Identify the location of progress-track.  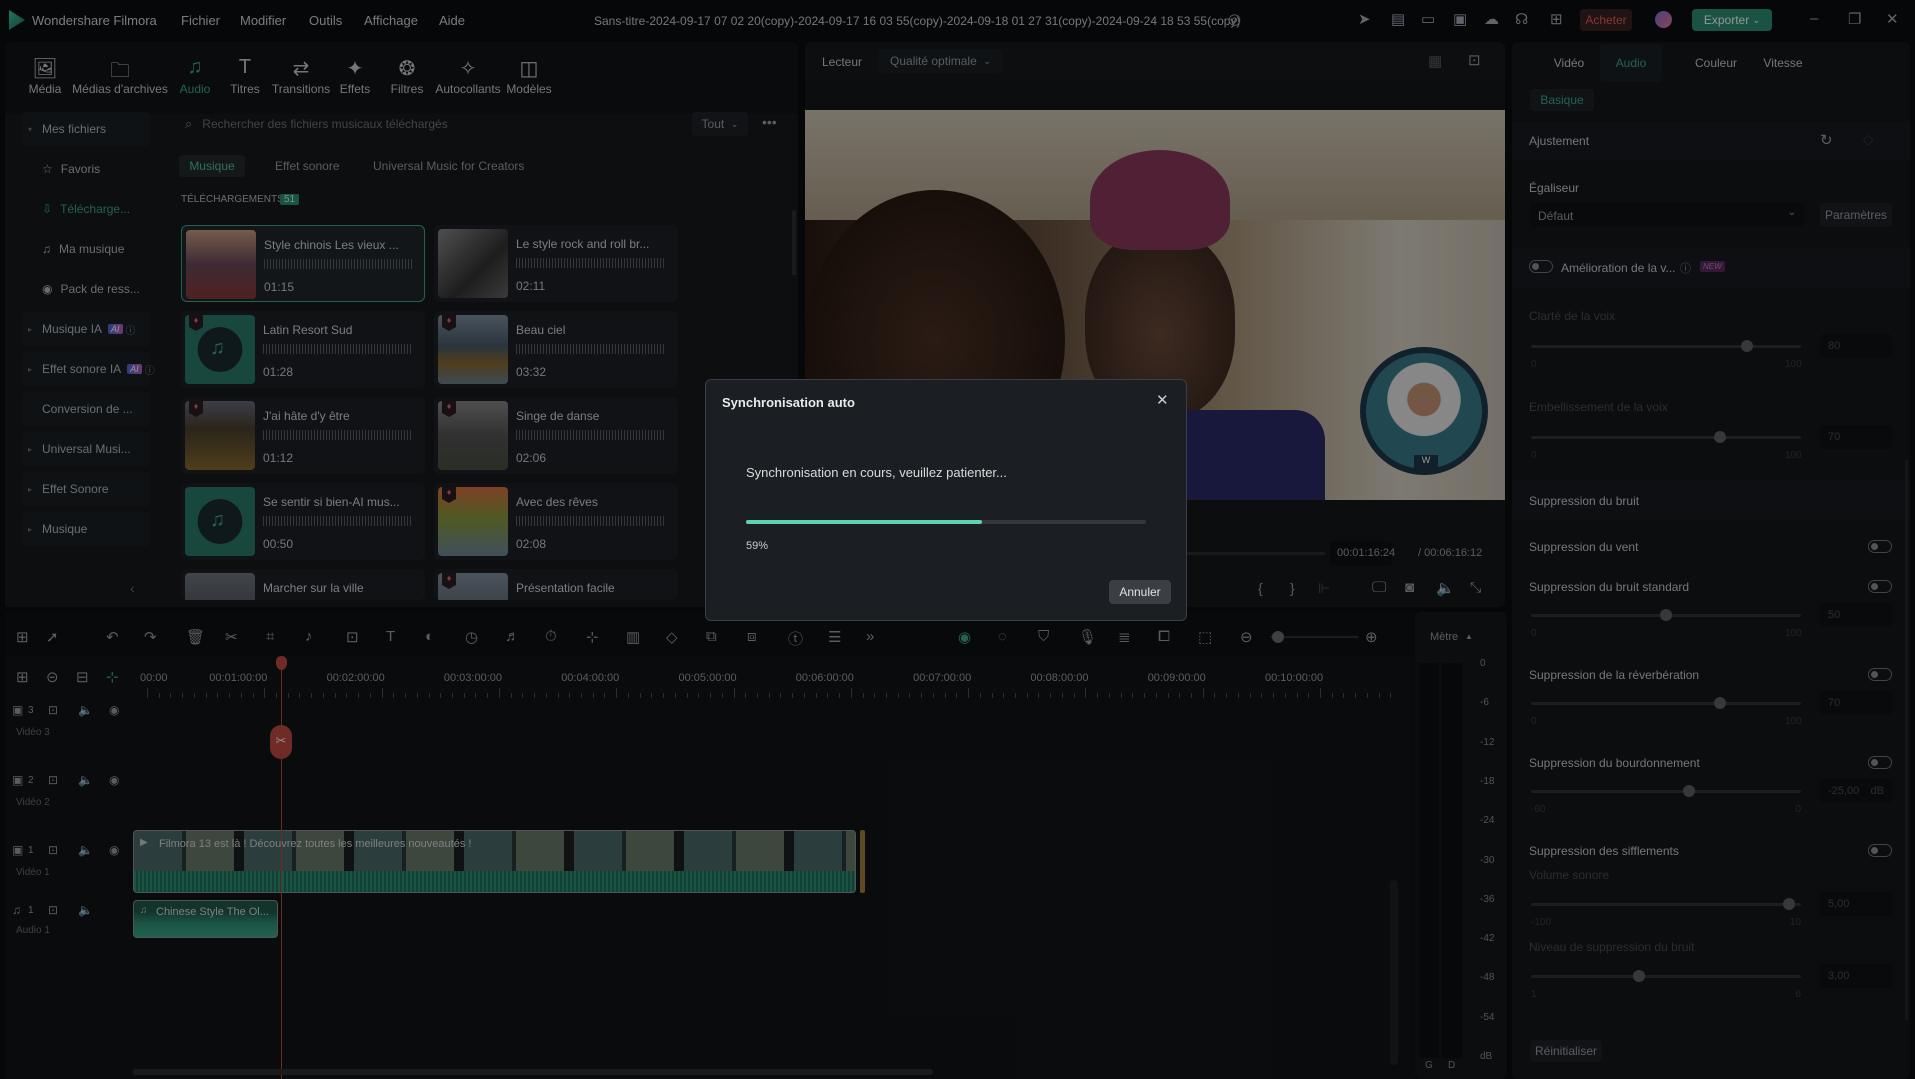
(946, 522).